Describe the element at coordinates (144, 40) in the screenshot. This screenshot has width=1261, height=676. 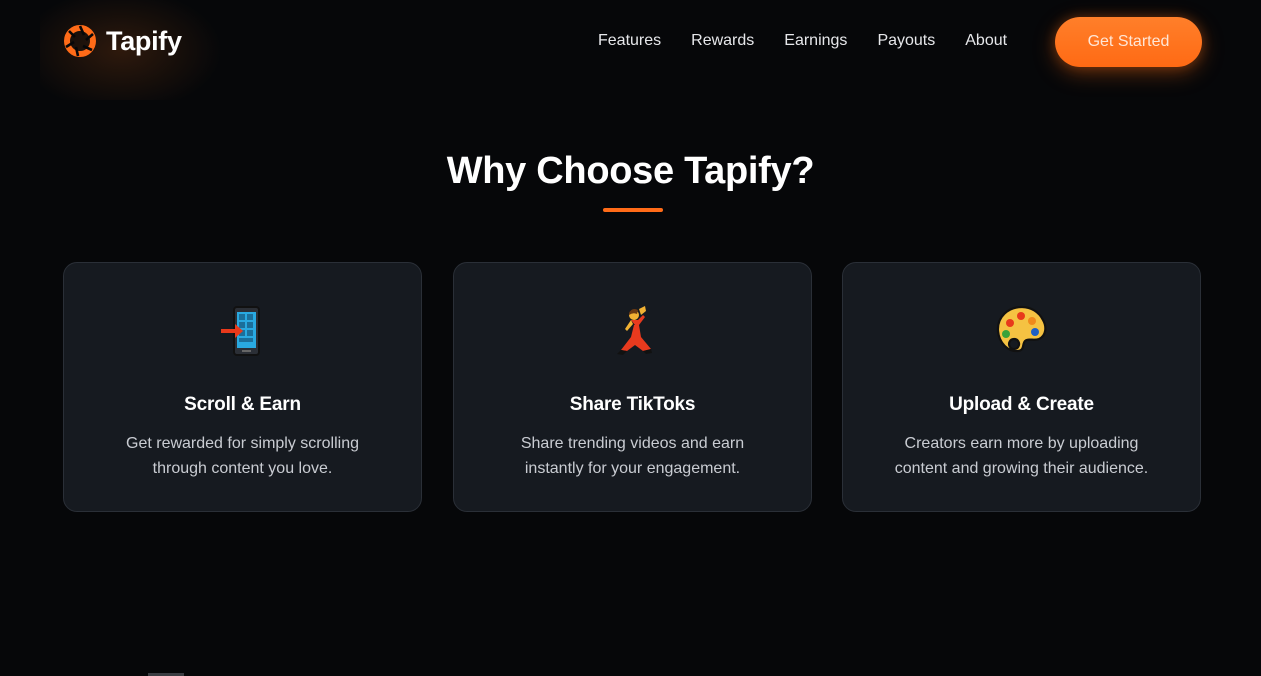
I see `brand-name: Tapify` at that location.